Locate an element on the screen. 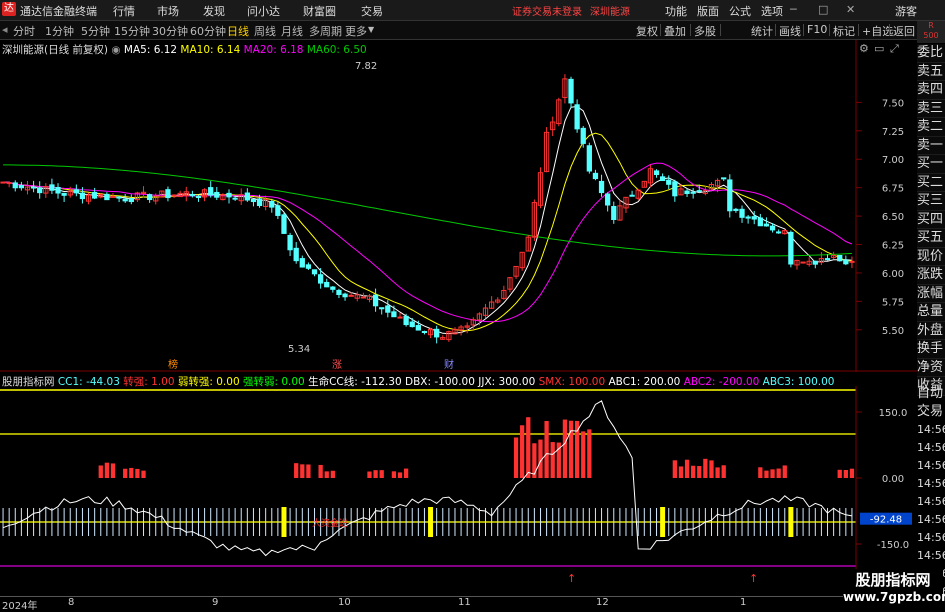 This screenshot has width=945, height=612. tab-weekly: 周线 is located at coordinates (265, 31).